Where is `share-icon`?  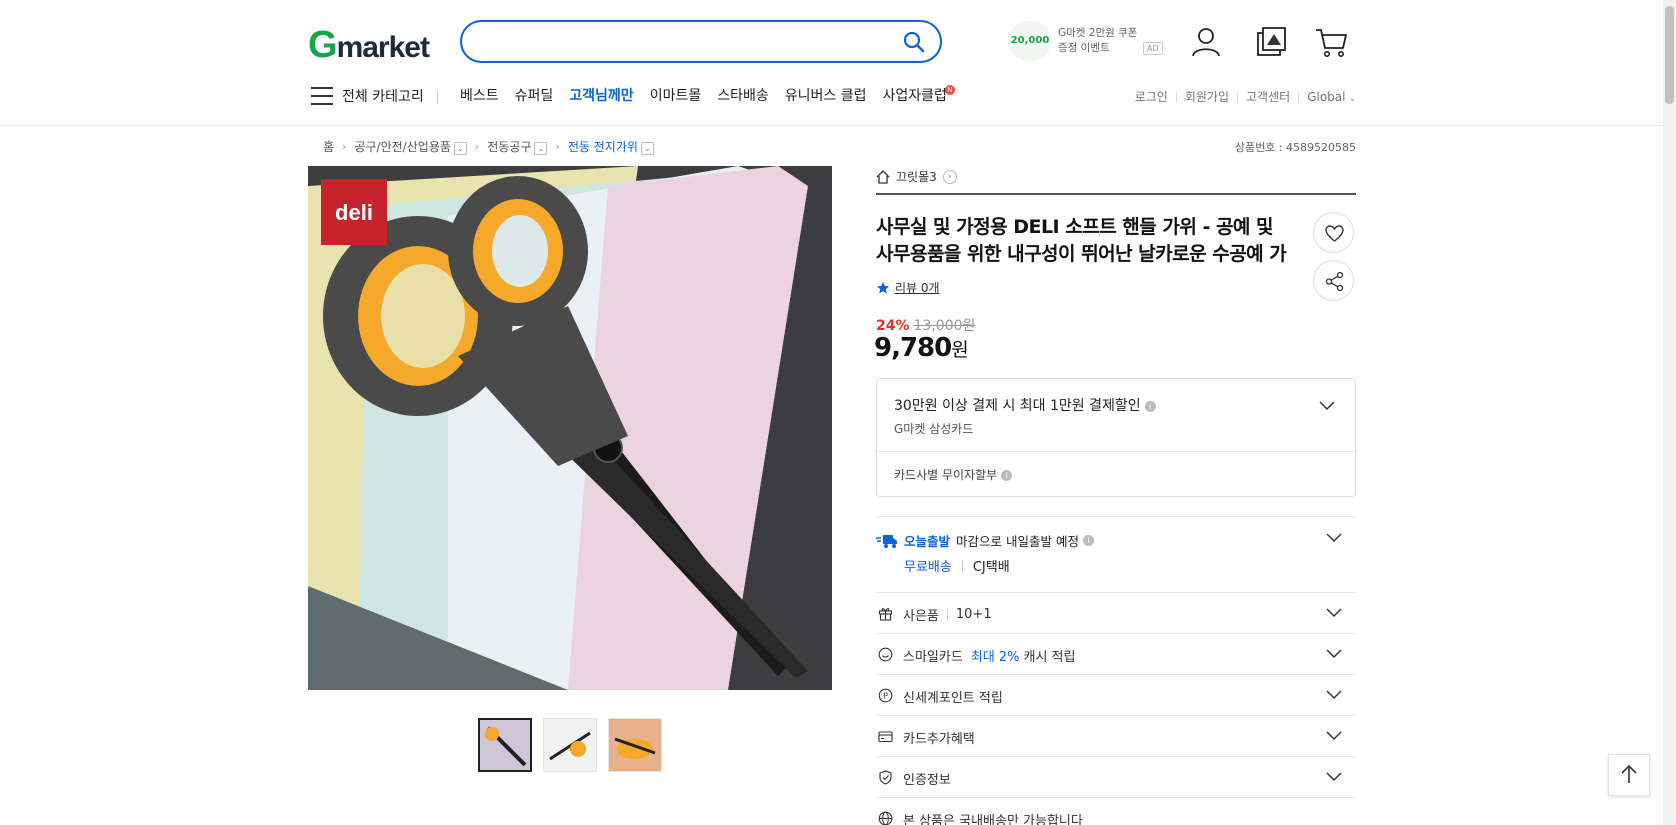 share-icon is located at coordinates (1334, 281).